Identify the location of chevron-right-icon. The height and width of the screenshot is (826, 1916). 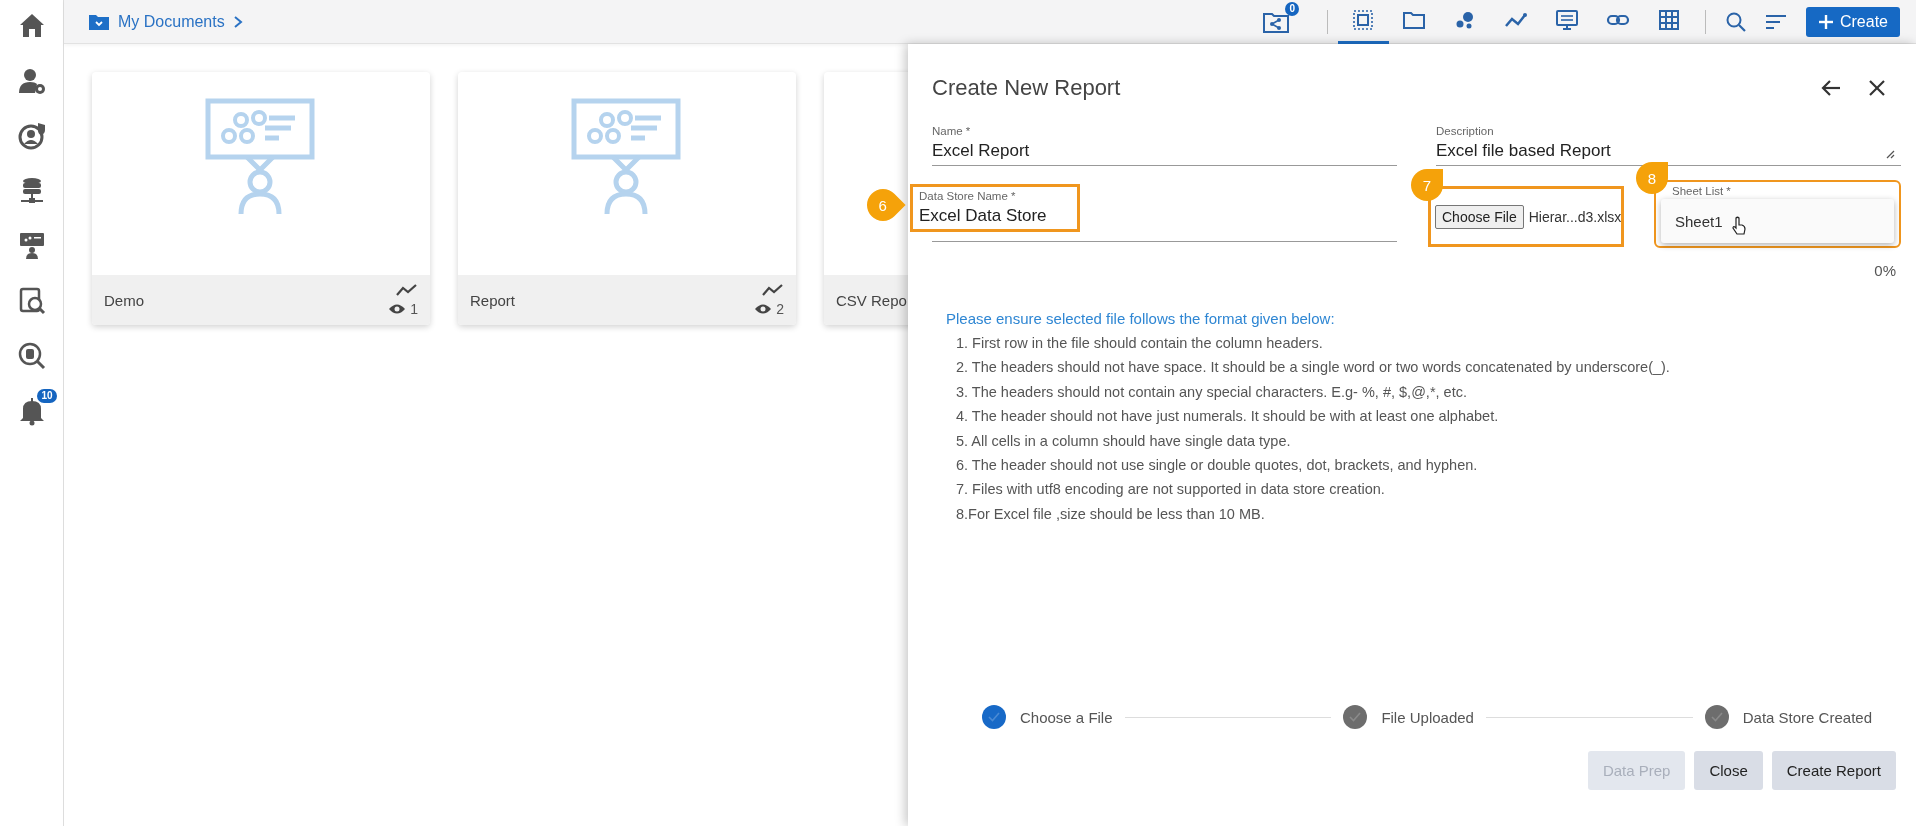
(237, 21).